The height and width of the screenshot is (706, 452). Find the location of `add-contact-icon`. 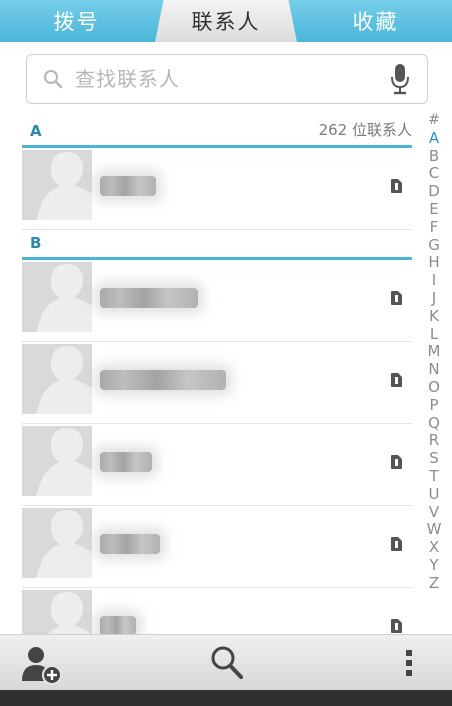

add-contact-icon is located at coordinates (42, 665).